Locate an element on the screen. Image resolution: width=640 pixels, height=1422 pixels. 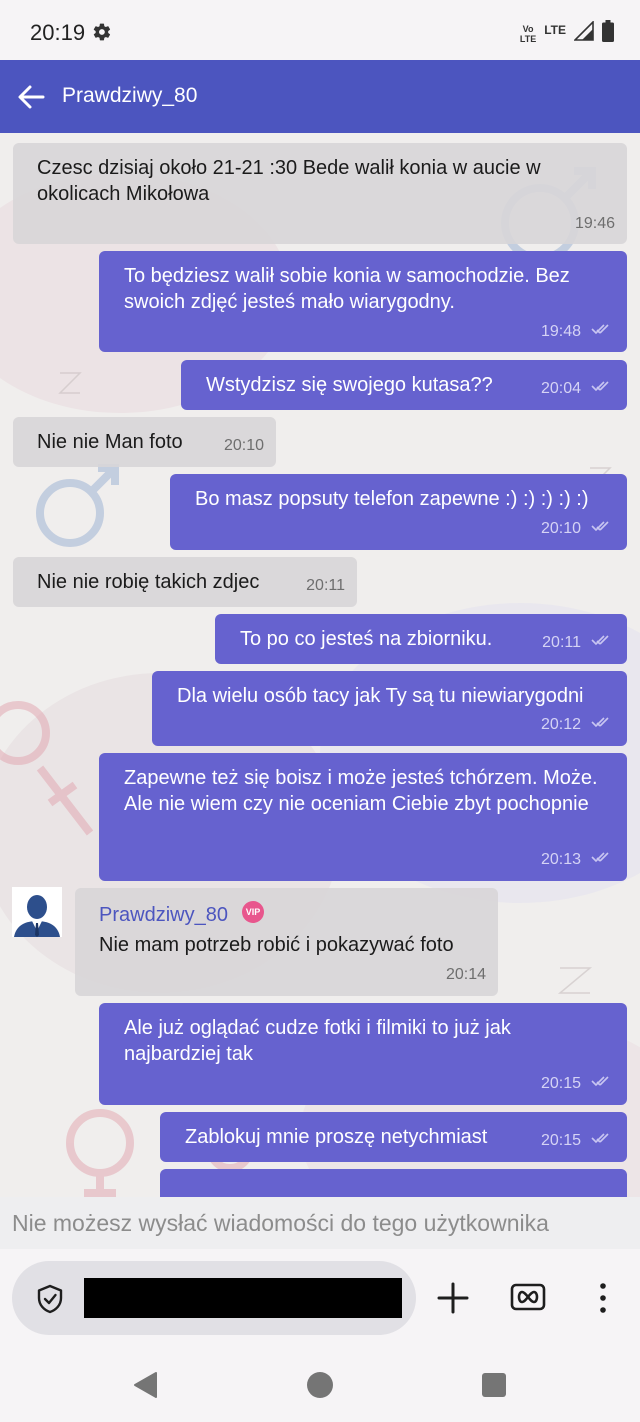
status-indicators: Vo LTE LTE is located at coordinates (567, 33).